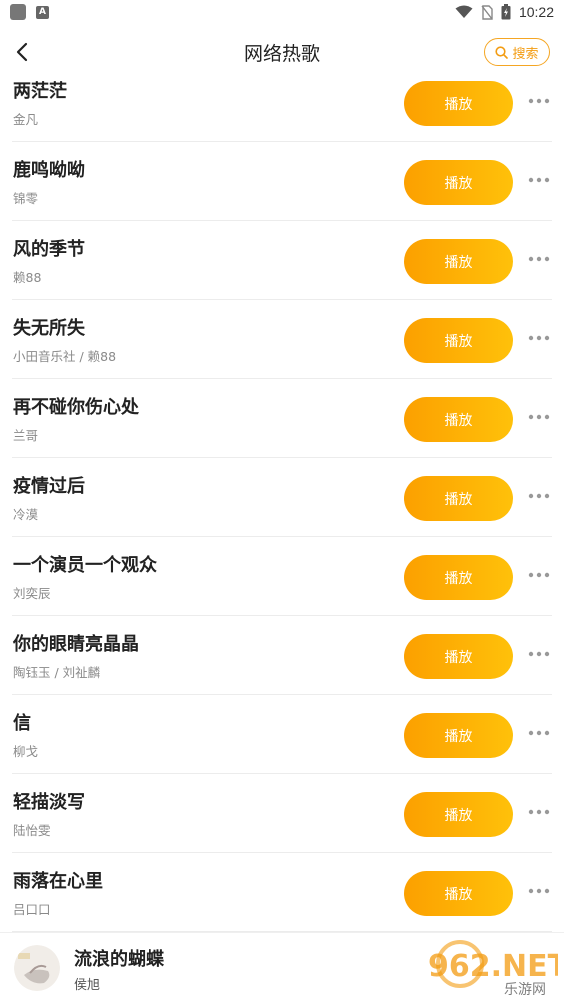 This screenshot has height=1002, width=564. I want to click on song-list-item: 雨落在心里 吕口口 播放, so click(282, 892).